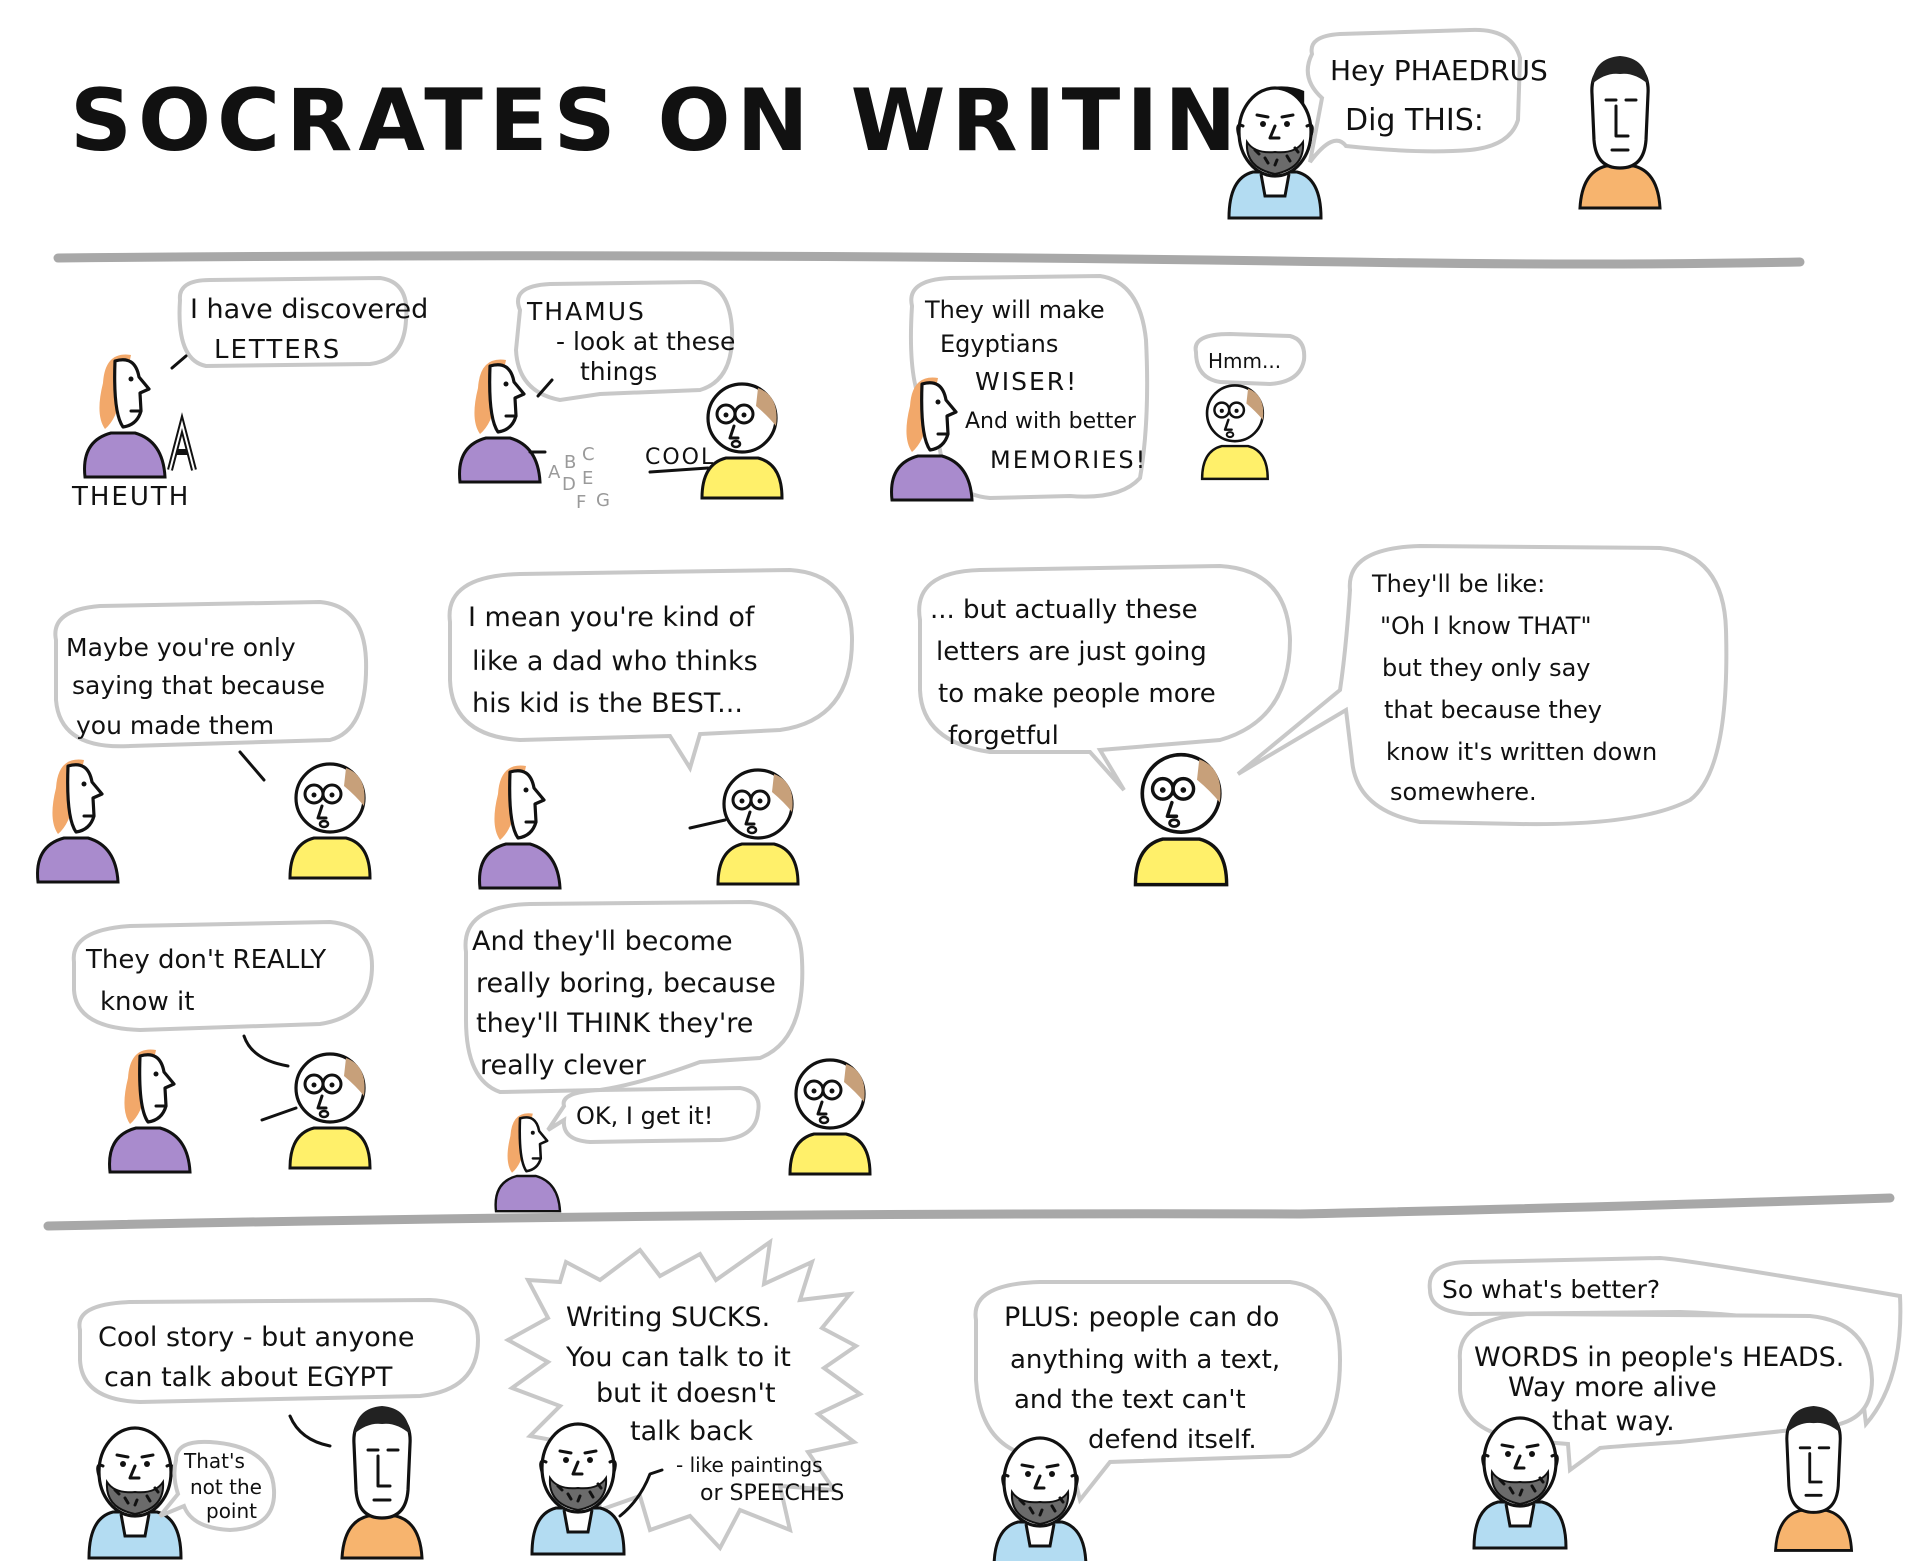 This screenshot has width=1920, height=1561. What do you see at coordinates (182, 441) in the screenshot?
I see `letter-a-icon` at bounding box center [182, 441].